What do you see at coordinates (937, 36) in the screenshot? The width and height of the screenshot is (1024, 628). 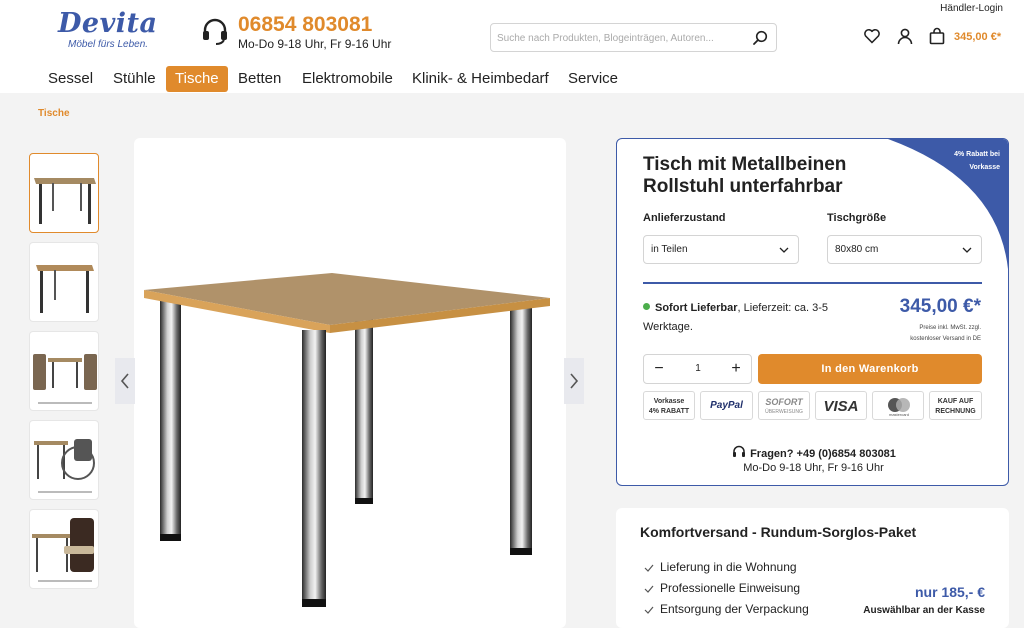 I see `cart-icon` at bounding box center [937, 36].